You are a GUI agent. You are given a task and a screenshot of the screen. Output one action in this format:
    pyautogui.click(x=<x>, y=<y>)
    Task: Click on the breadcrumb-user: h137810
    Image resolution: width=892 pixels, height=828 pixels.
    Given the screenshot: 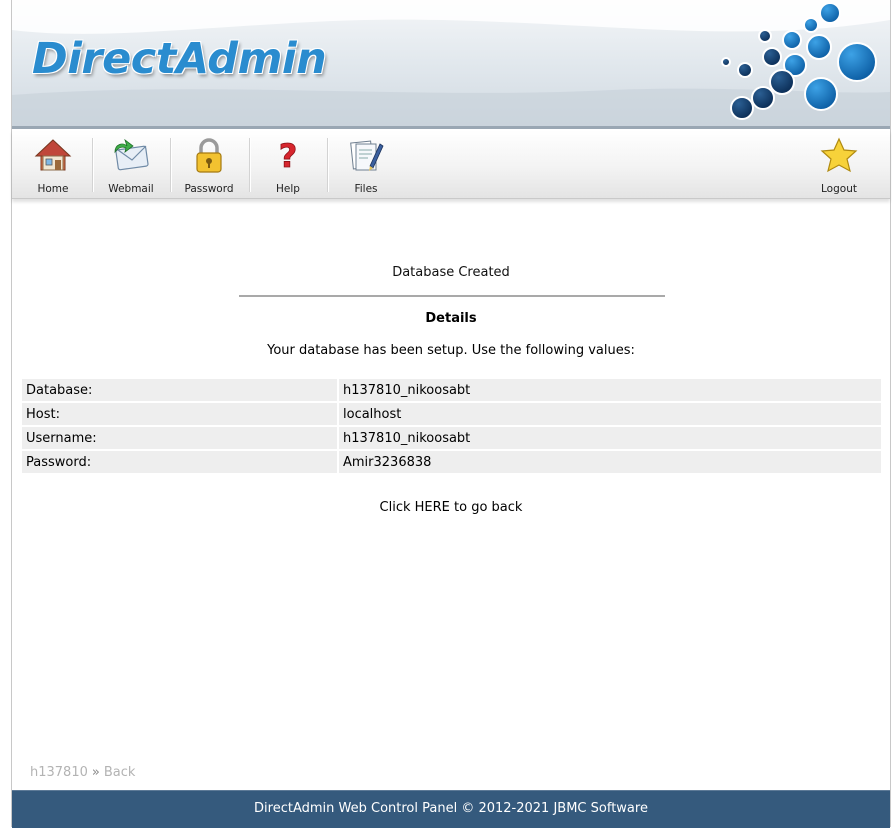 What is the action you would take?
    pyautogui.click(x=59, y=772)
    